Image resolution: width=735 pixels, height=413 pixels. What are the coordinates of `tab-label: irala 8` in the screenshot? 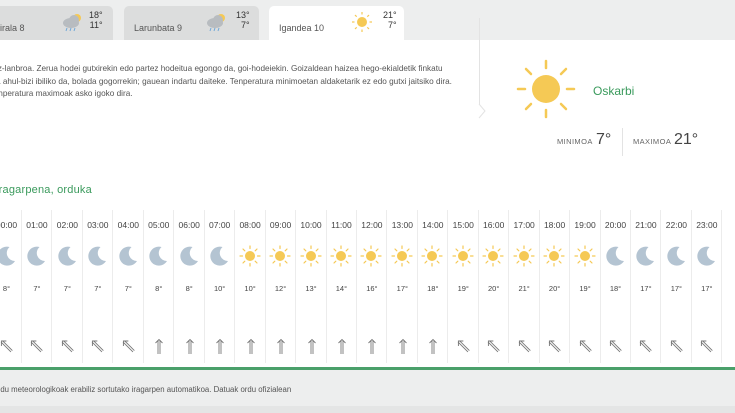 It's located at (12, 28).